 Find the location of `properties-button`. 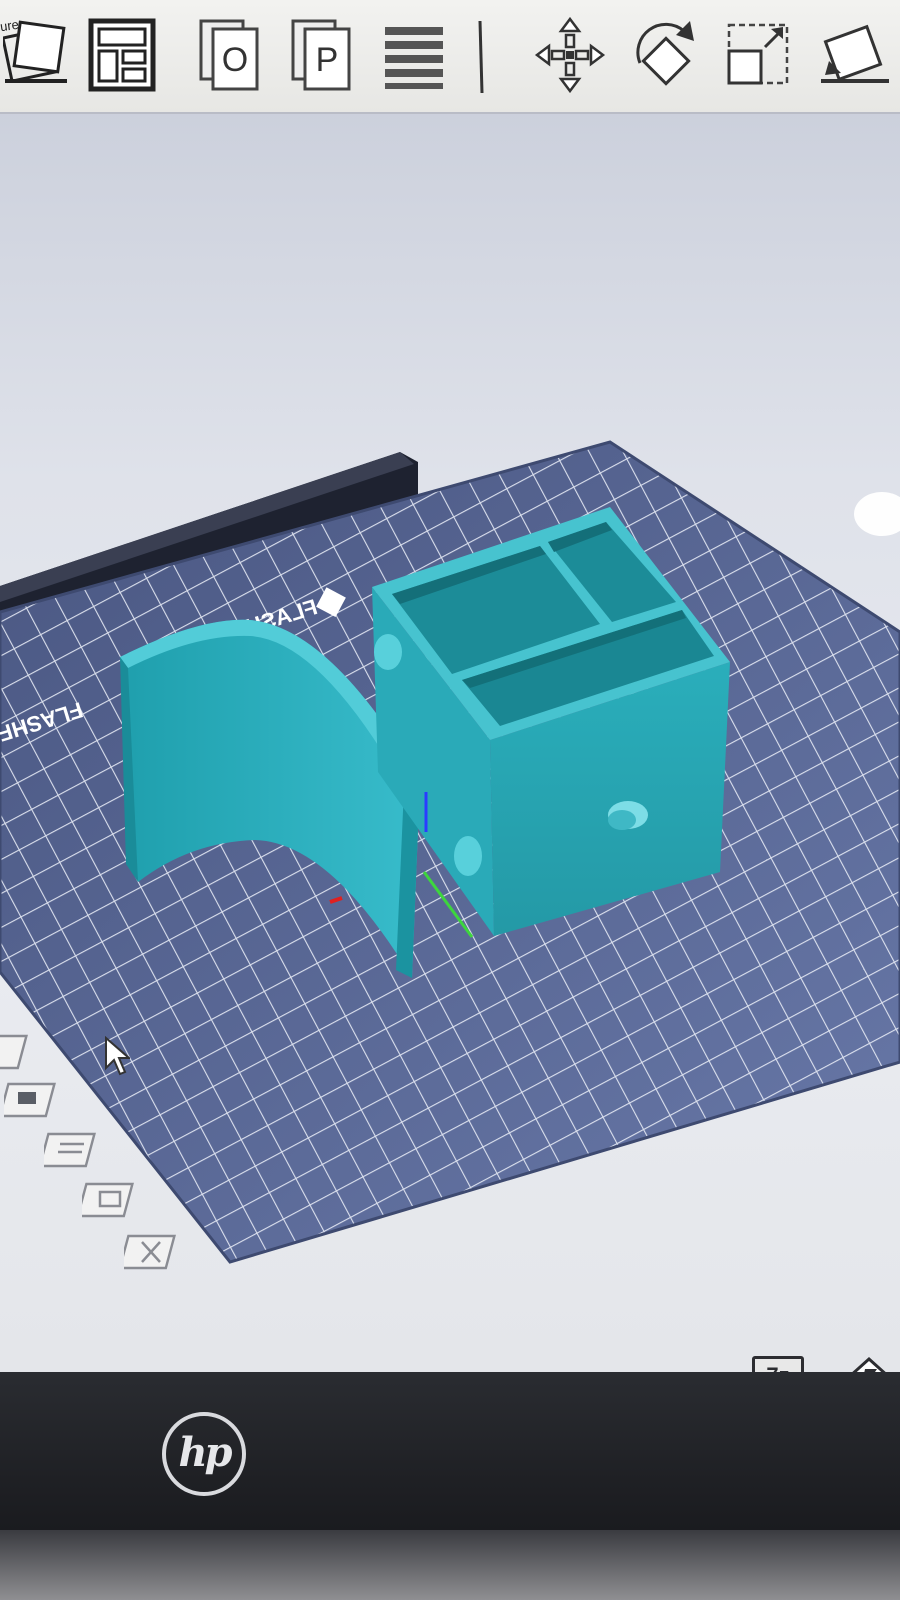

properties-button is located at coordinates (75, 1150).